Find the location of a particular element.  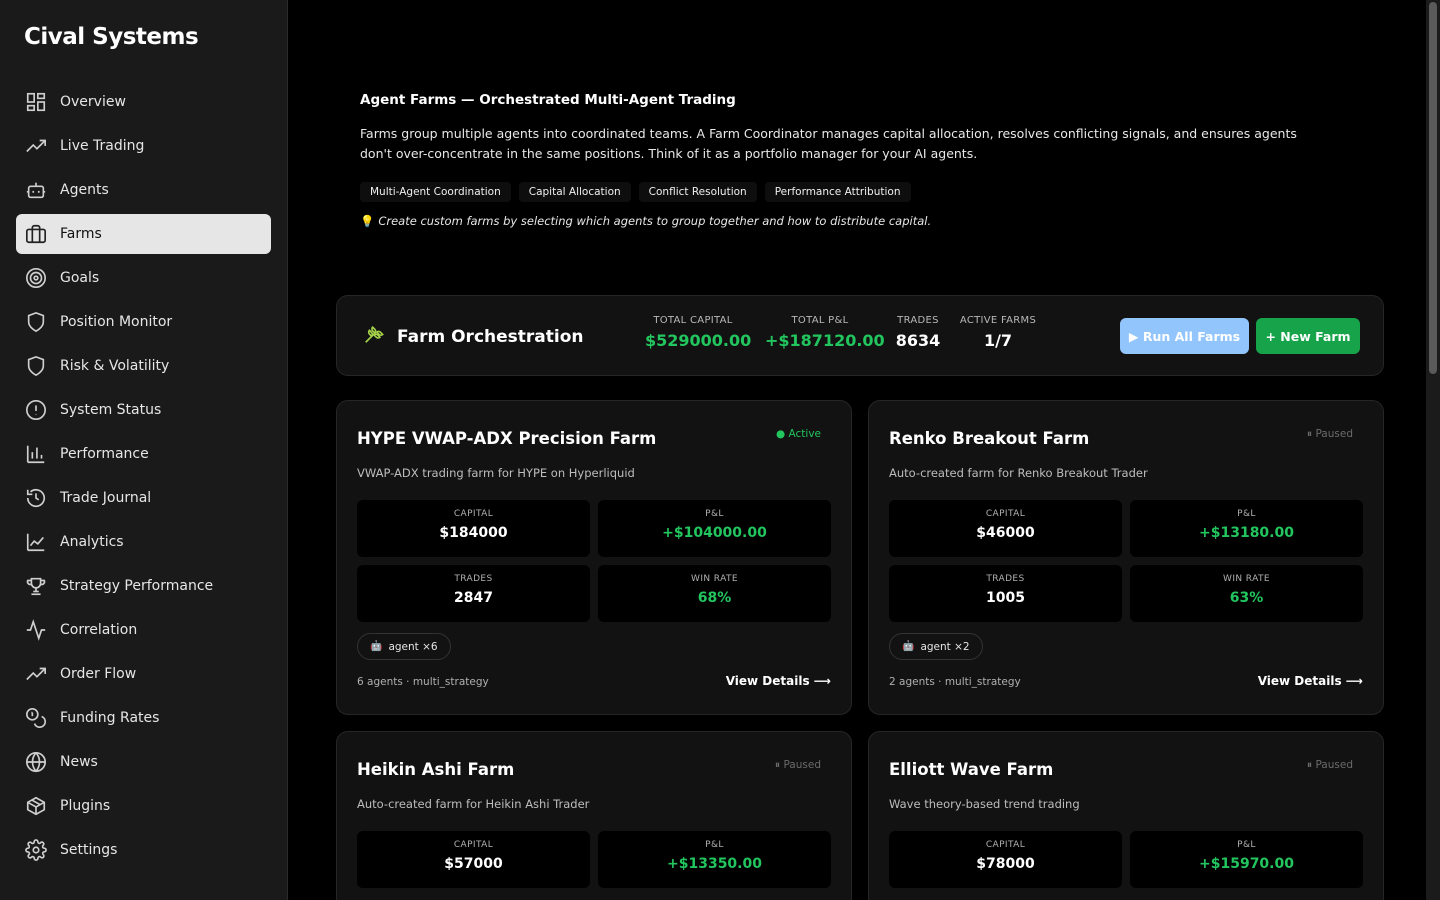

metric-value: $78000 is located at coordinates (1005, 864).